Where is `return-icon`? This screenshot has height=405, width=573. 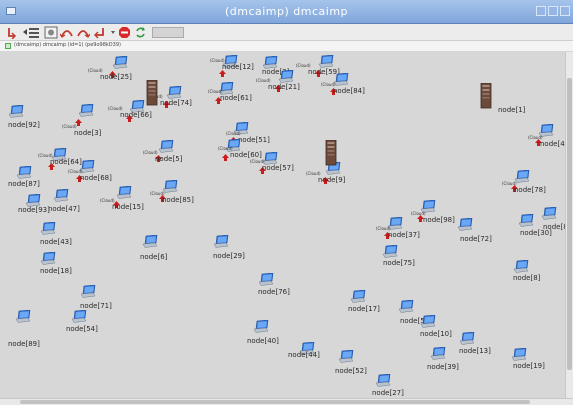
return-icon is located at coordinates (99, 32).